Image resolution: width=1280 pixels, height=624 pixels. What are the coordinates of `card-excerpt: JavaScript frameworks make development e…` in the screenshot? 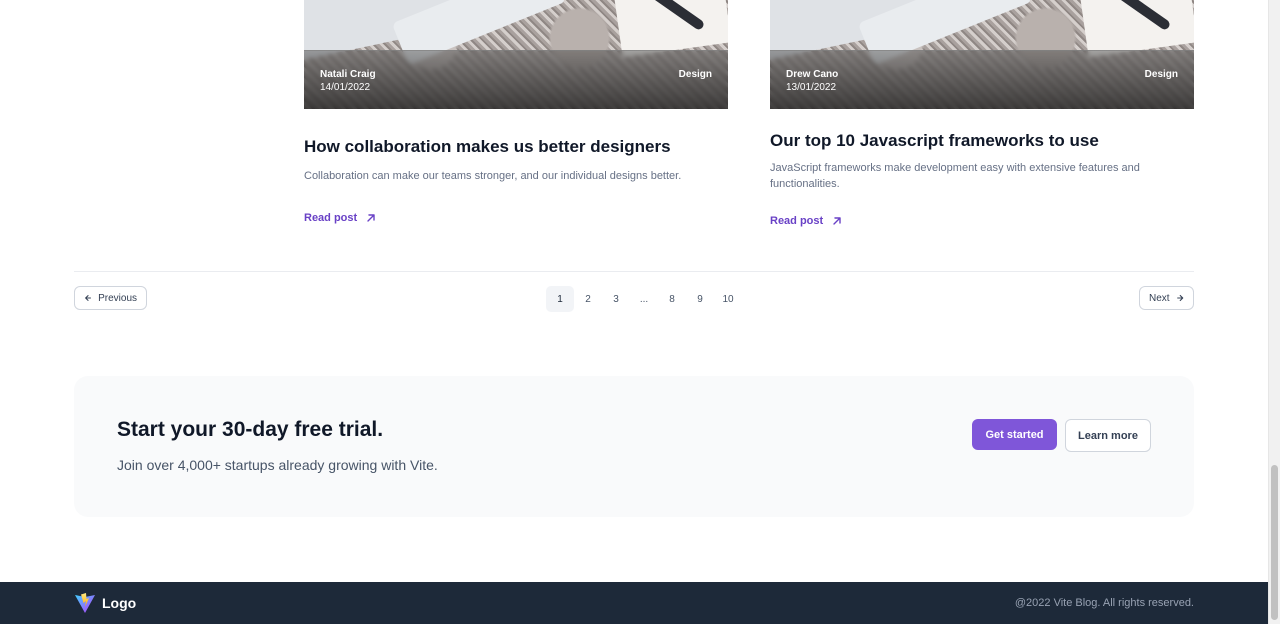 It's located at (955, 176).